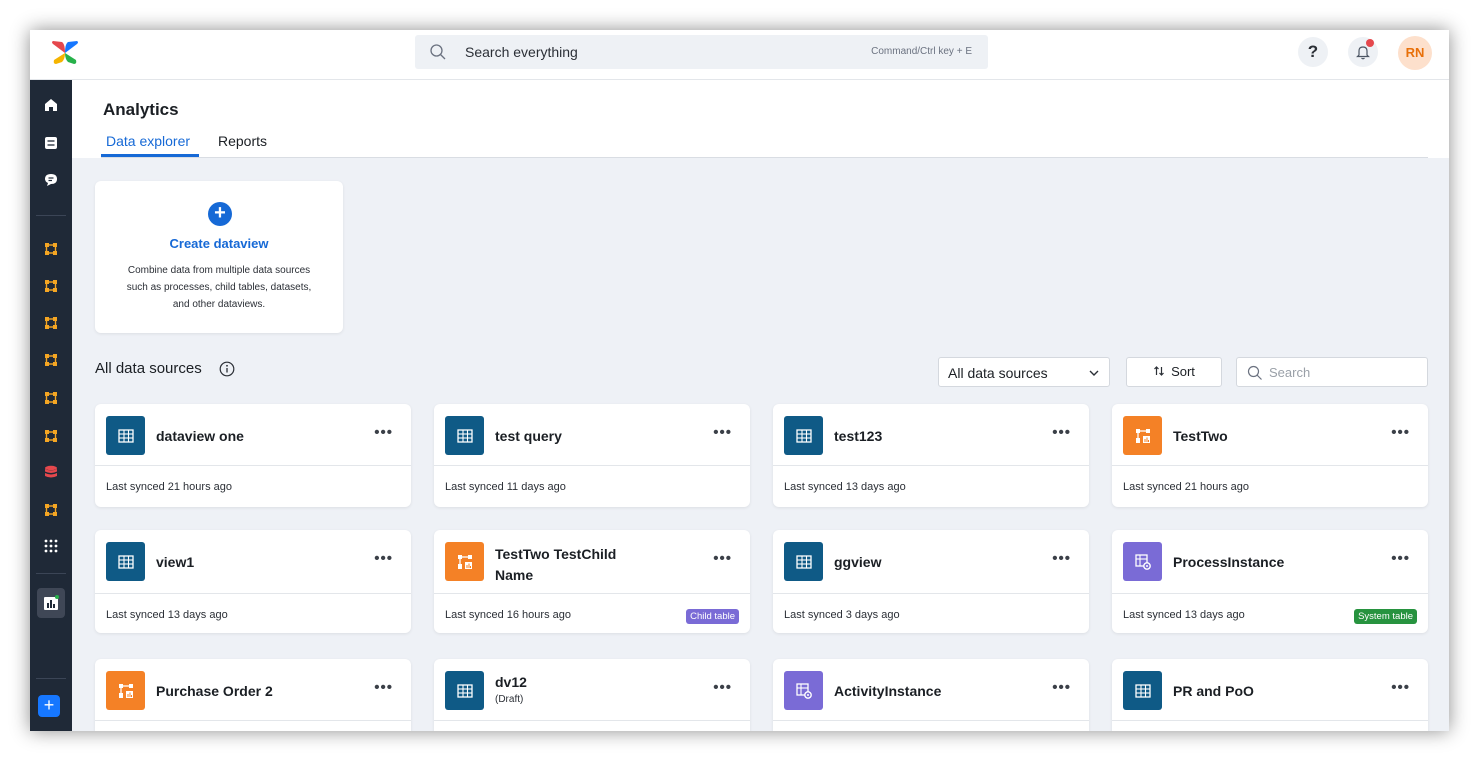 The height and width of the screenshot is (761, 1479). Describe the element at coordinates (712, 616) in the screenshot. I see `child-table-badge: Child table` at that location.